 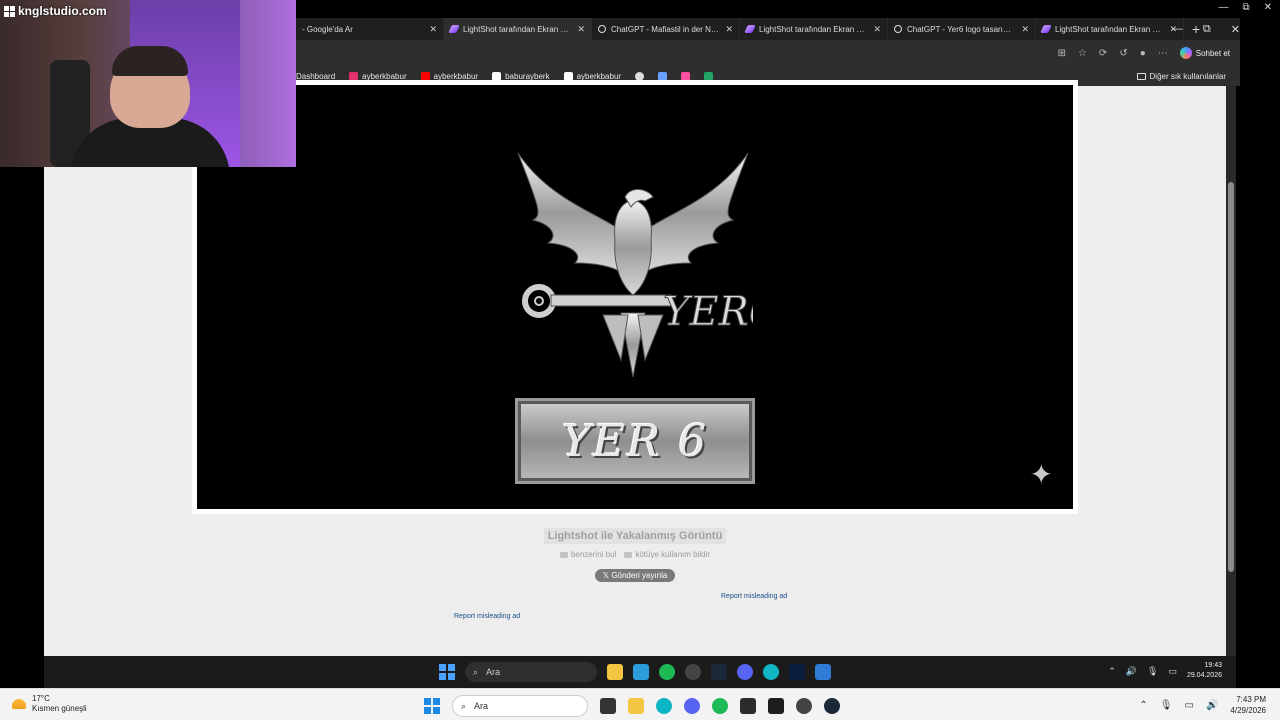 I want to click on extensions-icon: ⟳, so click(x=1103, y=53).